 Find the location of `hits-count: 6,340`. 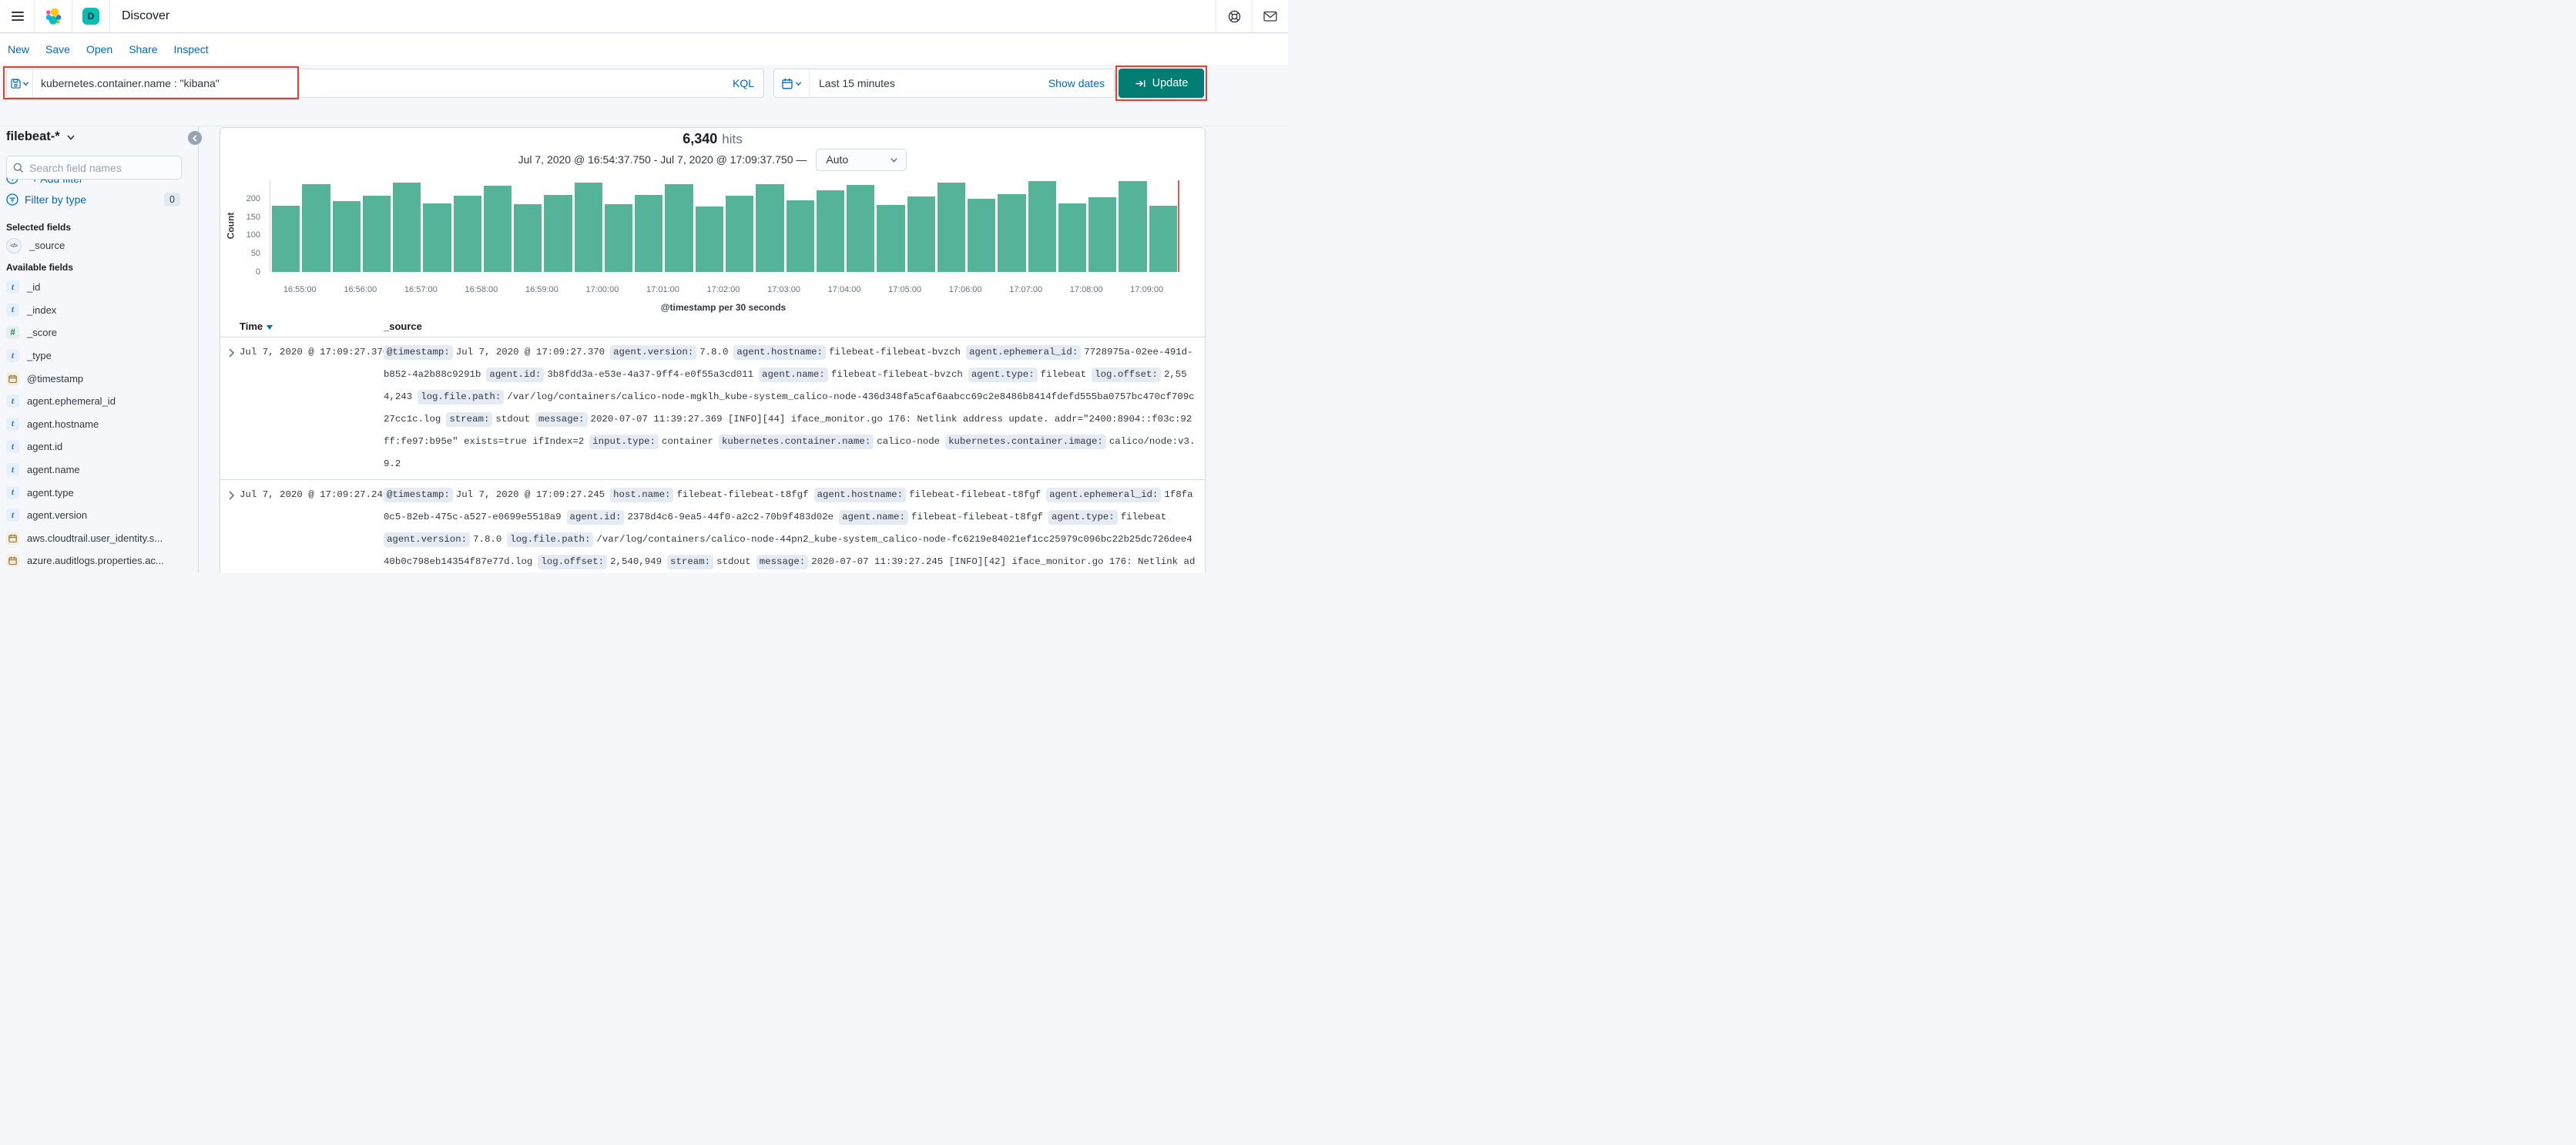

hits-count: 6,340 is located at coordinates (700, 138).